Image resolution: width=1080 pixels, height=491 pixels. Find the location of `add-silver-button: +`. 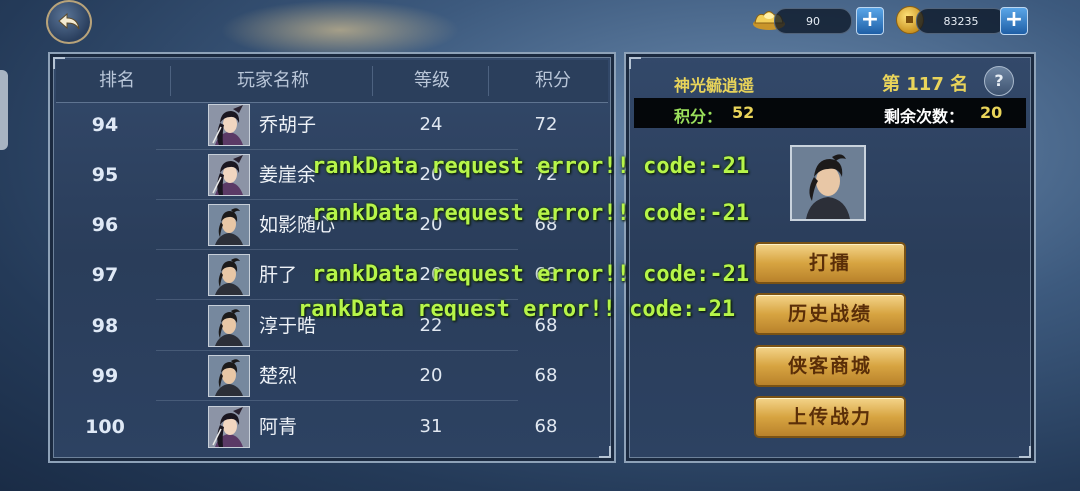

add-silver-button: + is located at coordinates (870, 21).